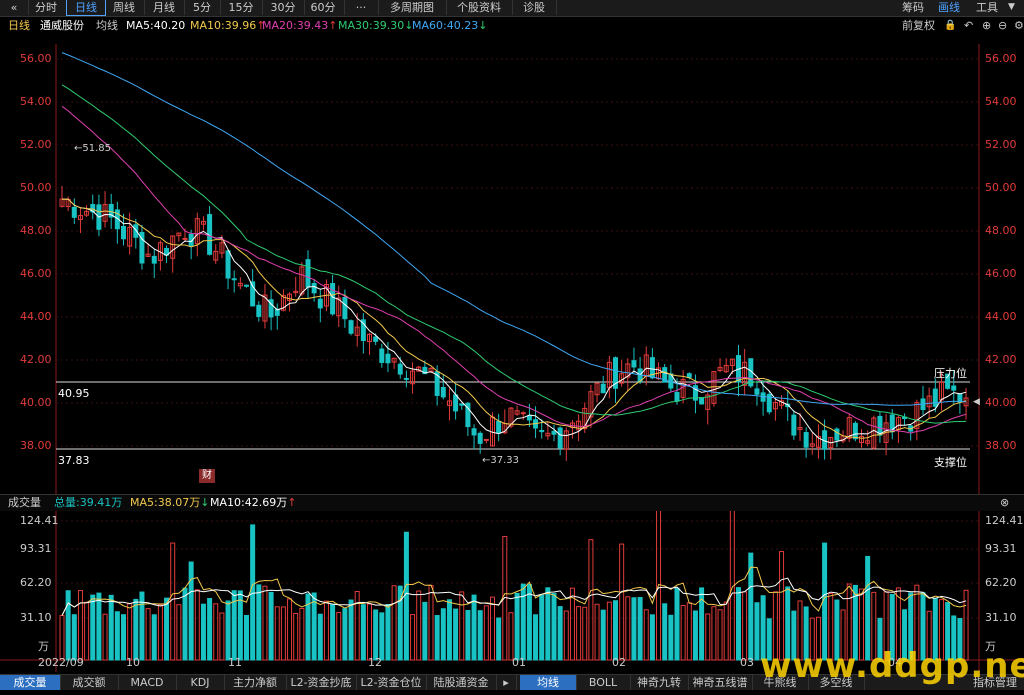 This screenshot has height=695, width=1024. Describe the element at coordinates (202, 7) in the screenshot. I see `tab-5min: 5分` at that location.